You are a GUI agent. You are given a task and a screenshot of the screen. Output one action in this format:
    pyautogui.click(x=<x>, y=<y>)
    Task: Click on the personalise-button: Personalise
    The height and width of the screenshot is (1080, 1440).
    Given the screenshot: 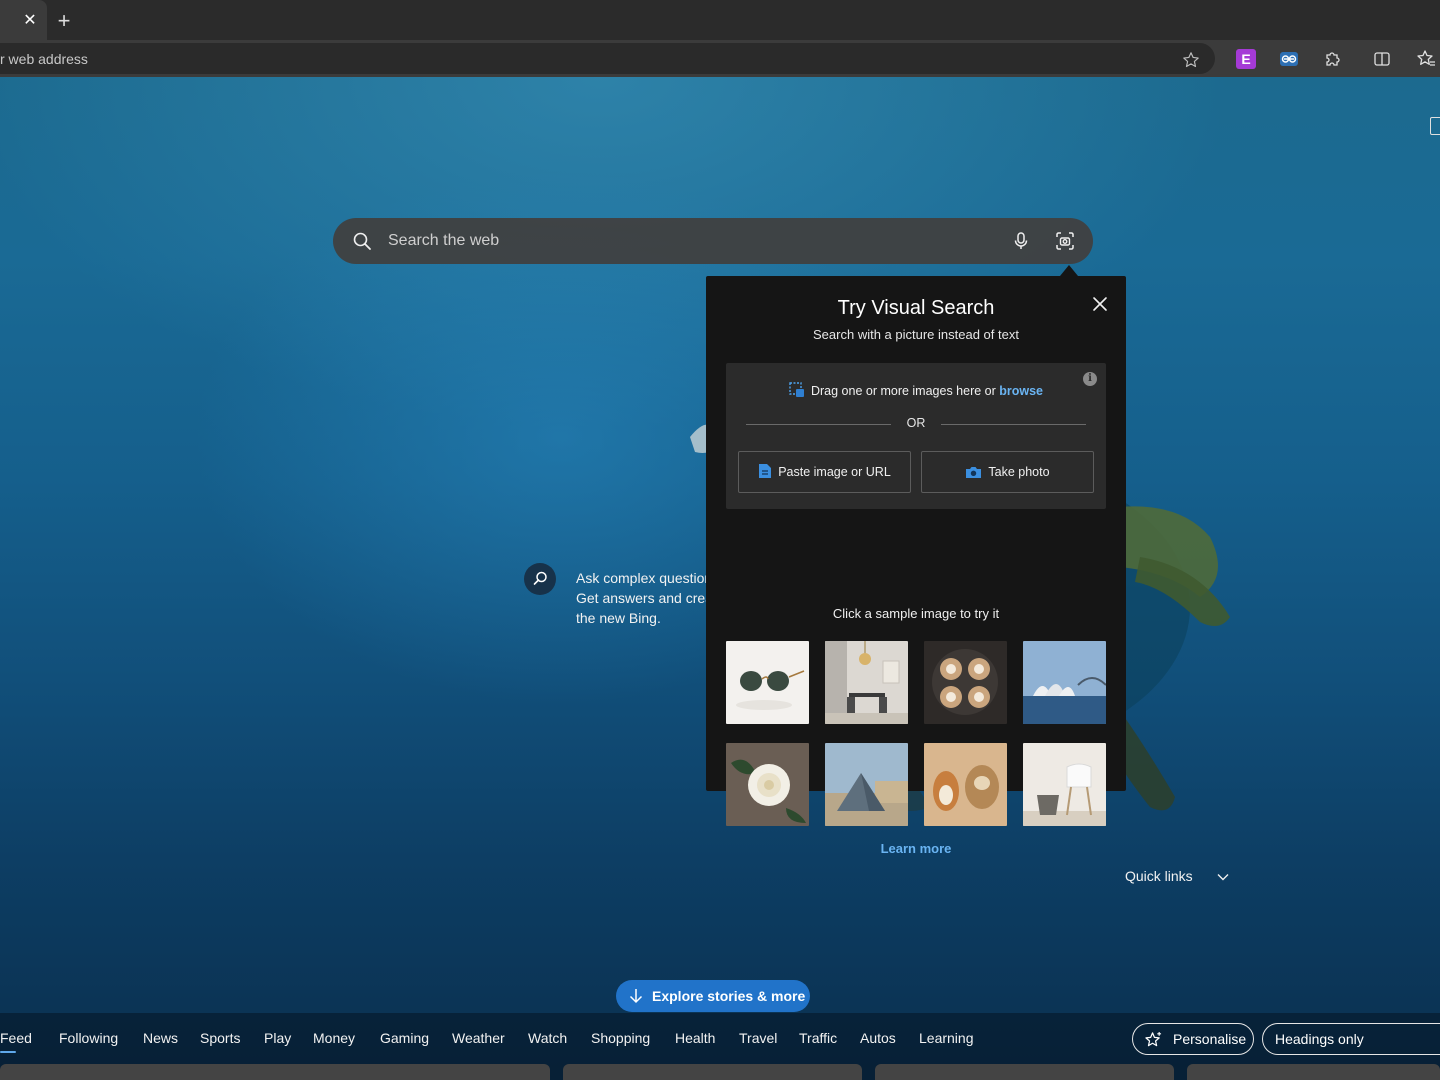 What is the action you would take?
    pyautogui.click(x=1193, y=1039)
    